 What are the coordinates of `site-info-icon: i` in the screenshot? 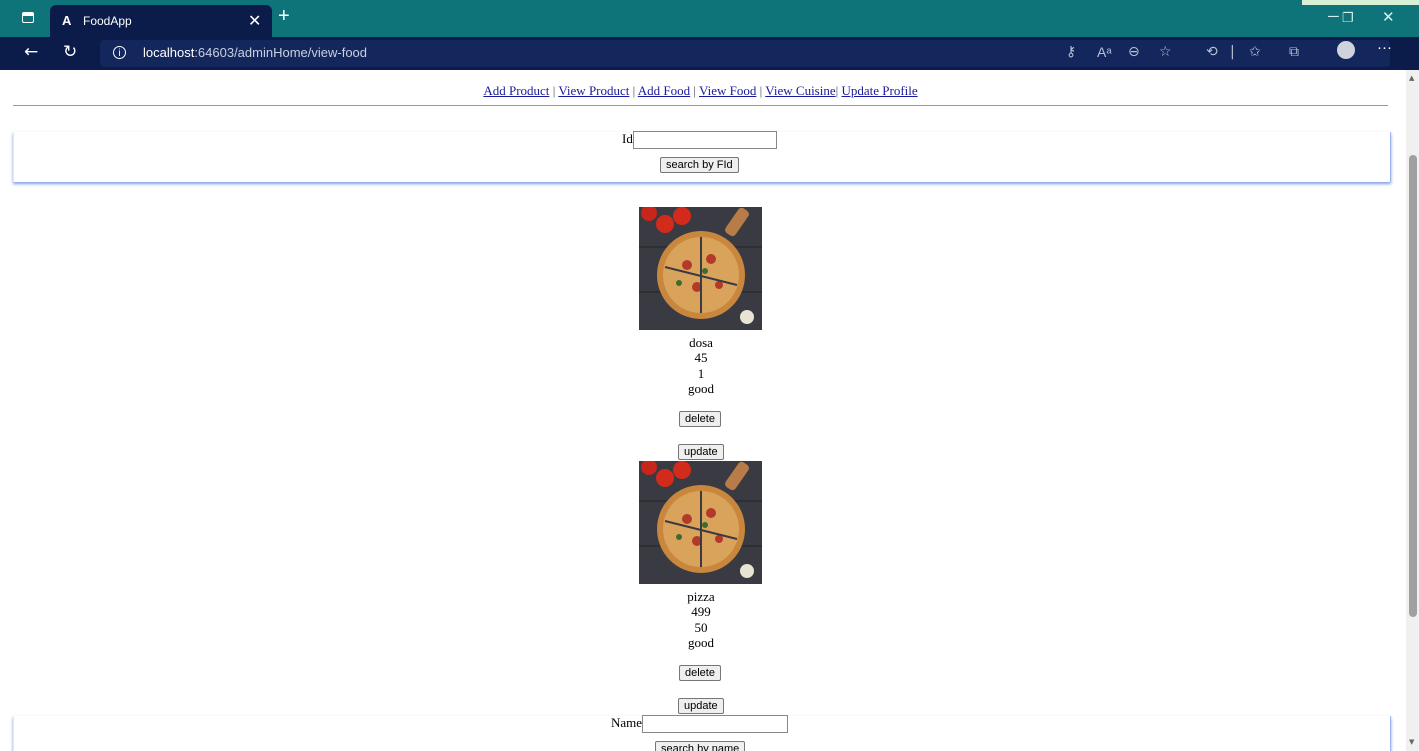 It's located at (119, 52).